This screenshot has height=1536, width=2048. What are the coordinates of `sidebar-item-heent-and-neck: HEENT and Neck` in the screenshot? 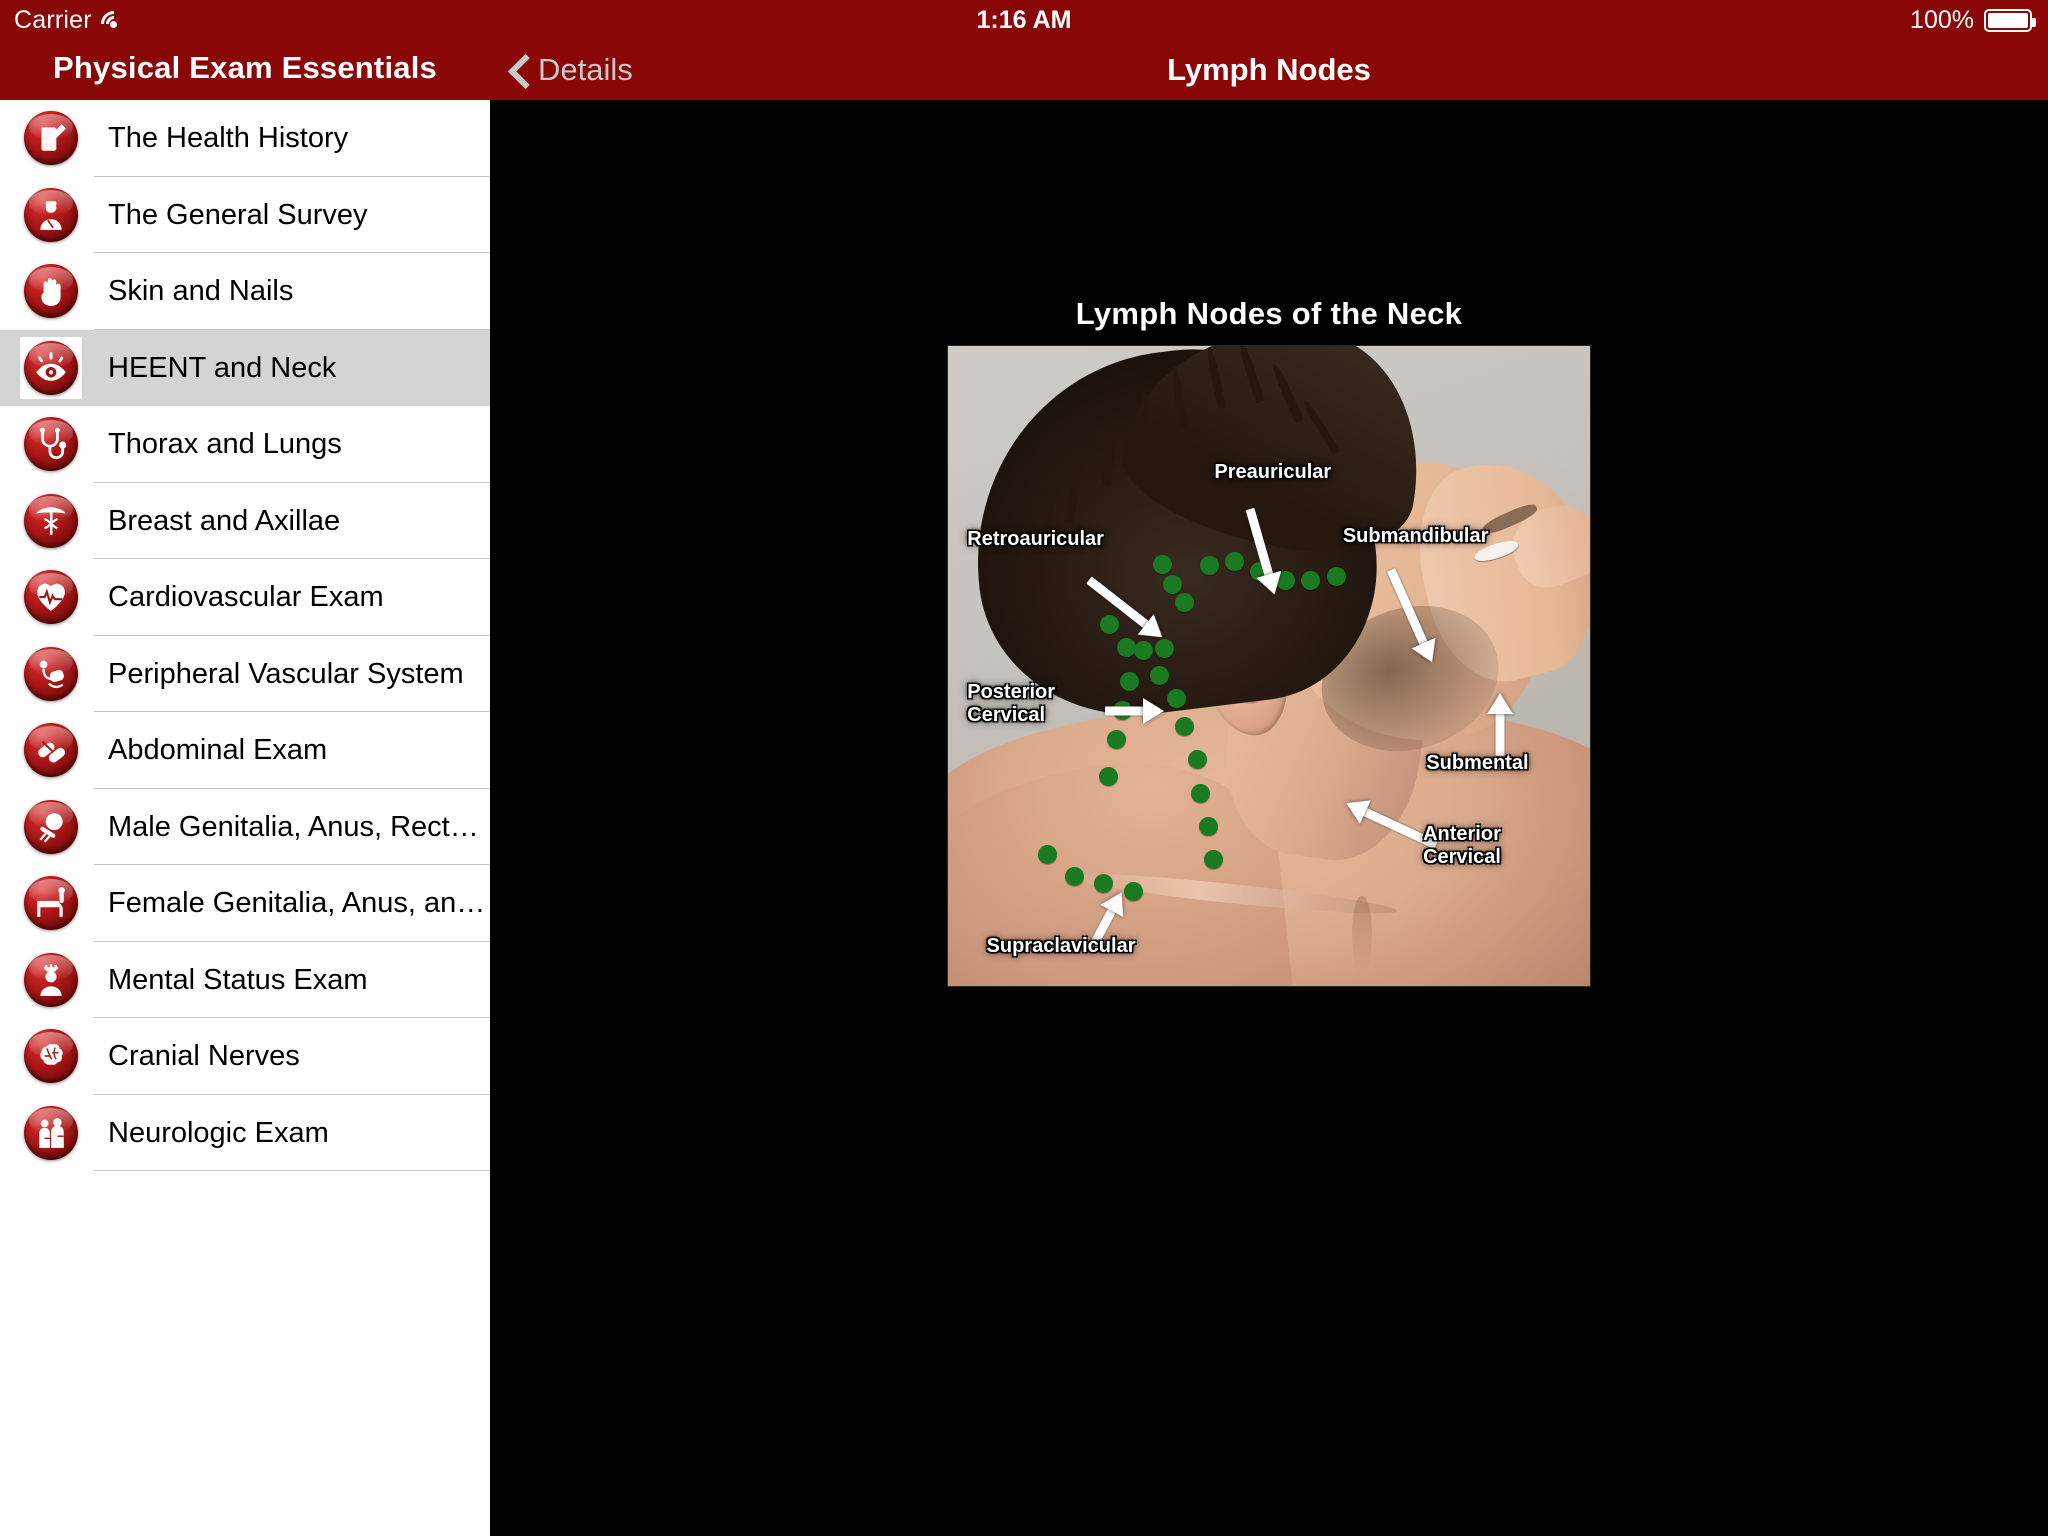 It's located at (245, 367).